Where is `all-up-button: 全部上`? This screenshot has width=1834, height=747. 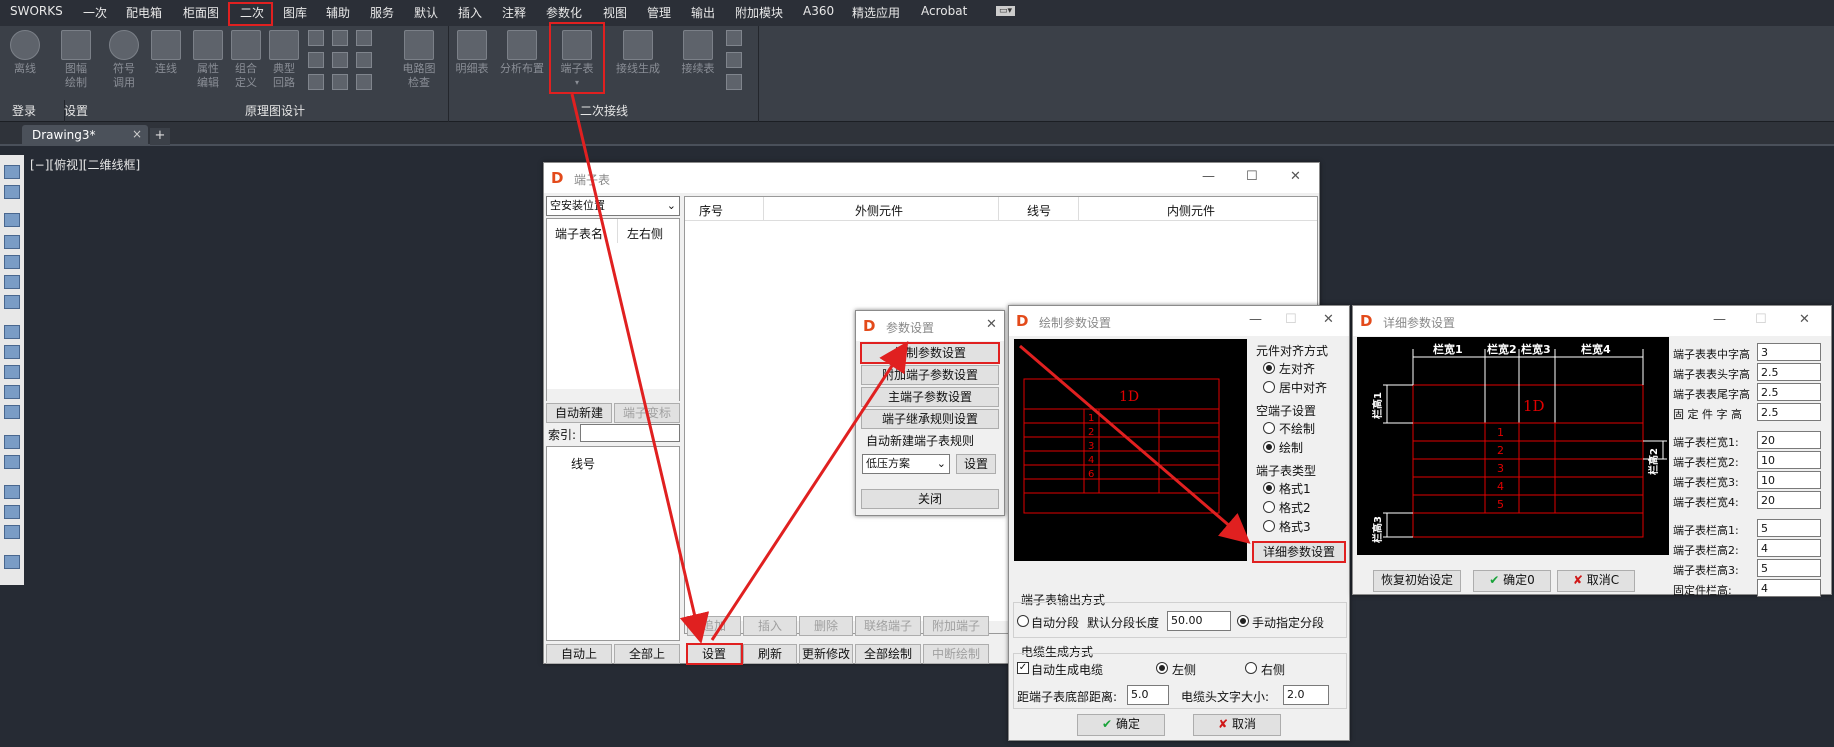 all-up-button: 全部上 is located at coordinates (647, 654).